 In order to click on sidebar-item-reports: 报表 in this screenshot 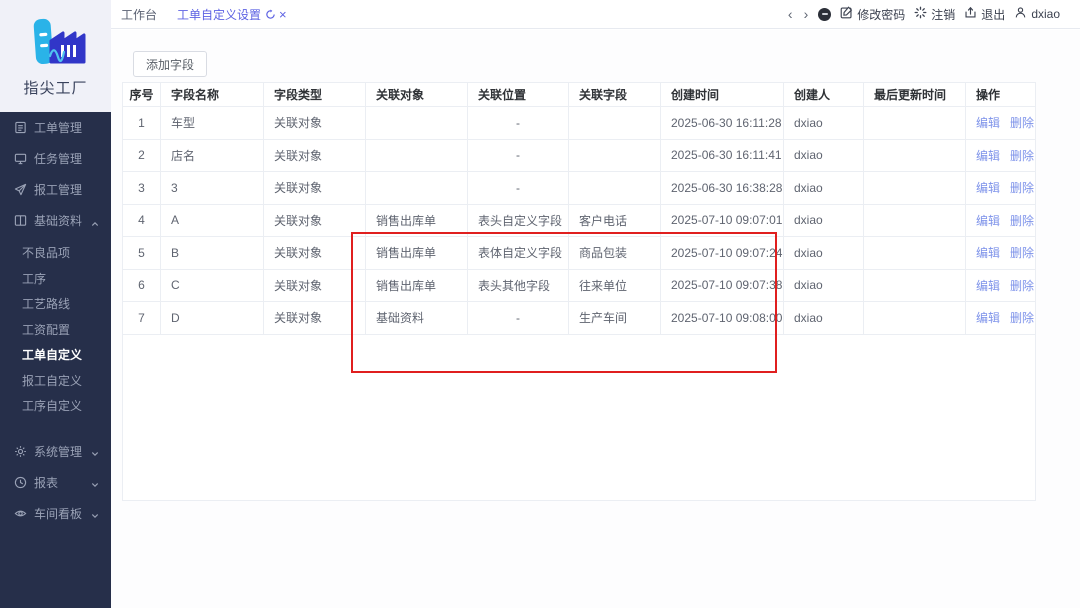, I will do `click(55, 482)`.